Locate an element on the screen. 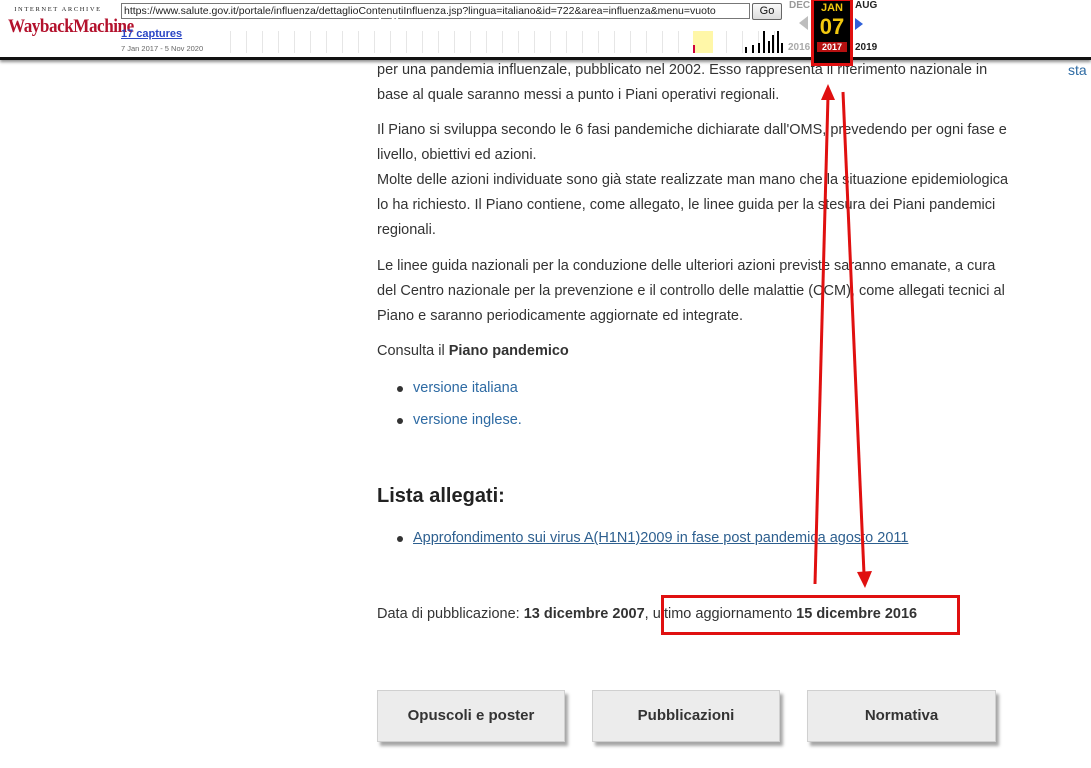 The height and width of the screenshot is (768, 1091). current-capture-date: JAN 07 2017 is located at coordinates (832, 33).